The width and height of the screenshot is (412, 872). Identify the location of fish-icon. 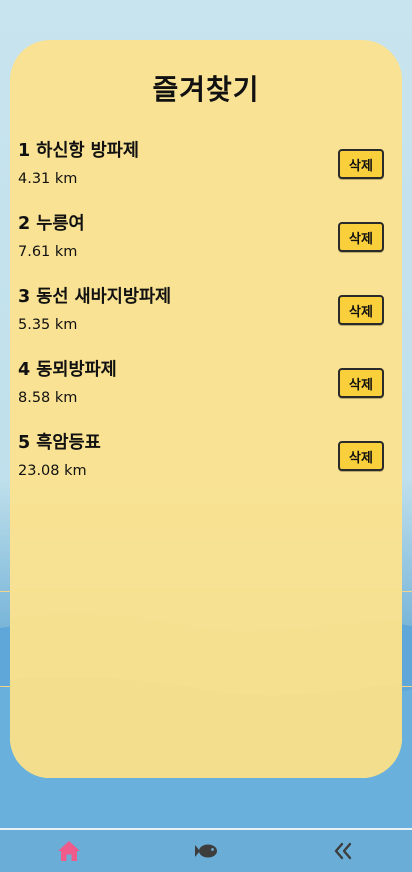
(205, 851).